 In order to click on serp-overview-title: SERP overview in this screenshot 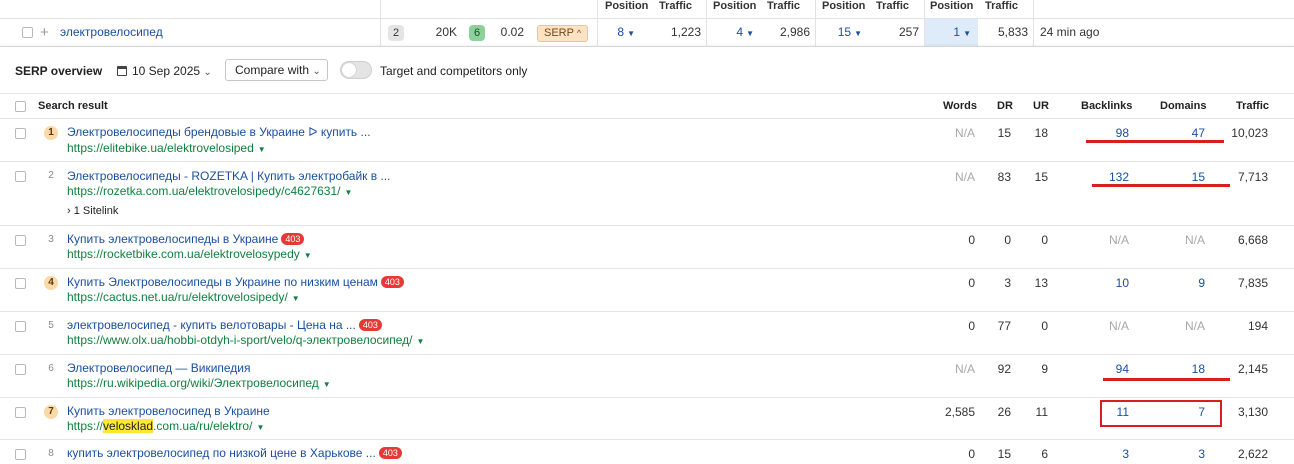, I will do `click(59, 71)`.